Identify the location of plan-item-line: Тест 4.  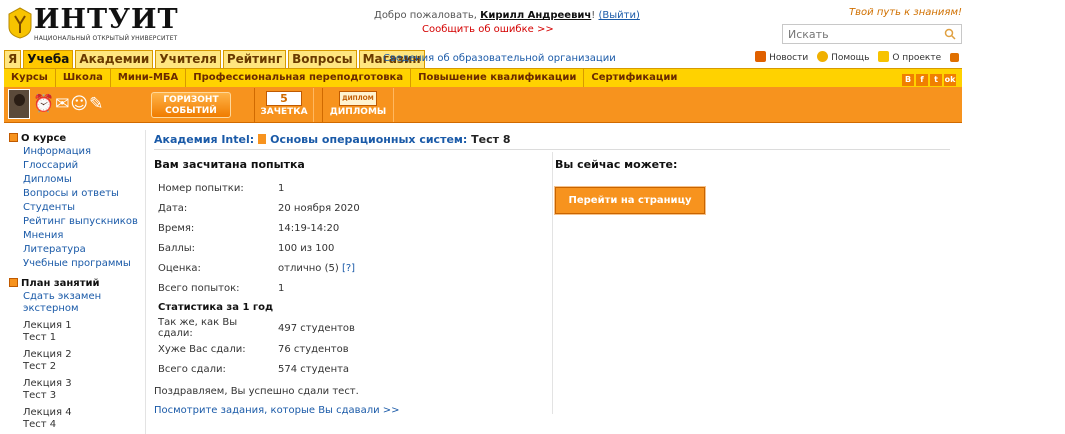
(40, 424).